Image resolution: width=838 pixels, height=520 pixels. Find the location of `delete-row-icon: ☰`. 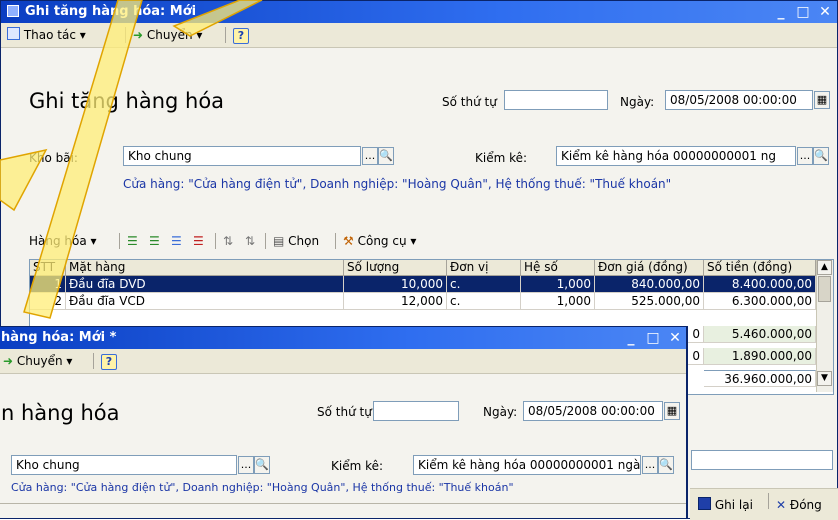

delete-row-icon: ☰ is located at coordinates (198, 241).